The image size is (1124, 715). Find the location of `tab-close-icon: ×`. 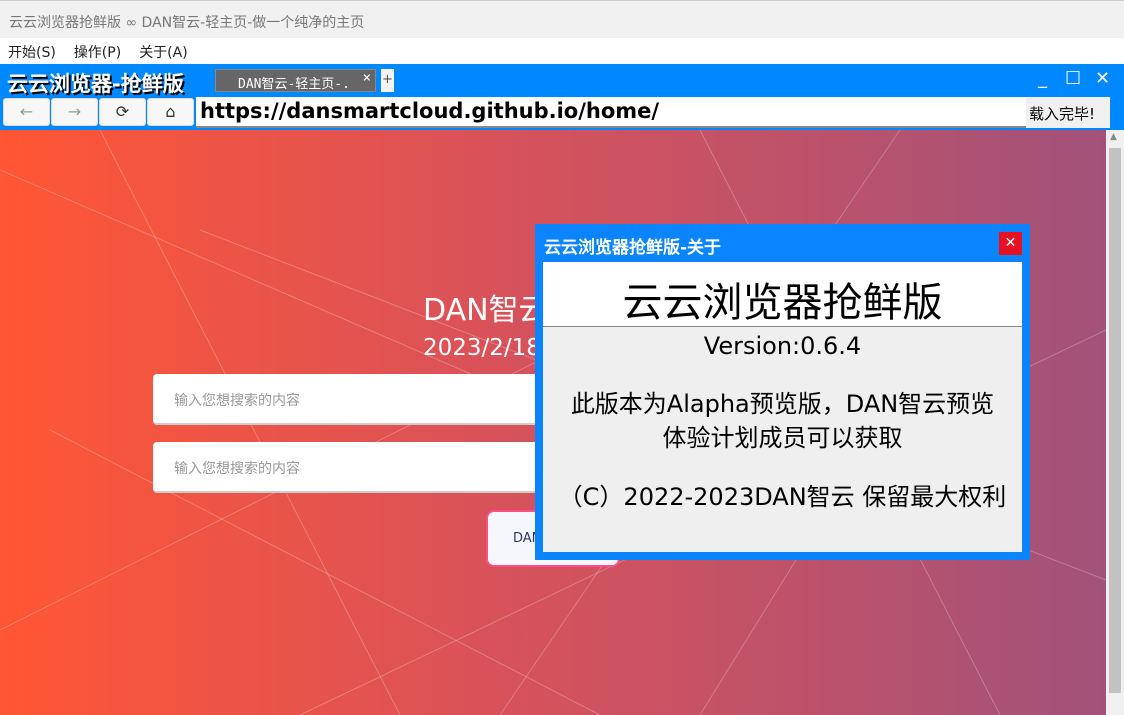

tab-close-icon: × is located at coordinates (367, 78).